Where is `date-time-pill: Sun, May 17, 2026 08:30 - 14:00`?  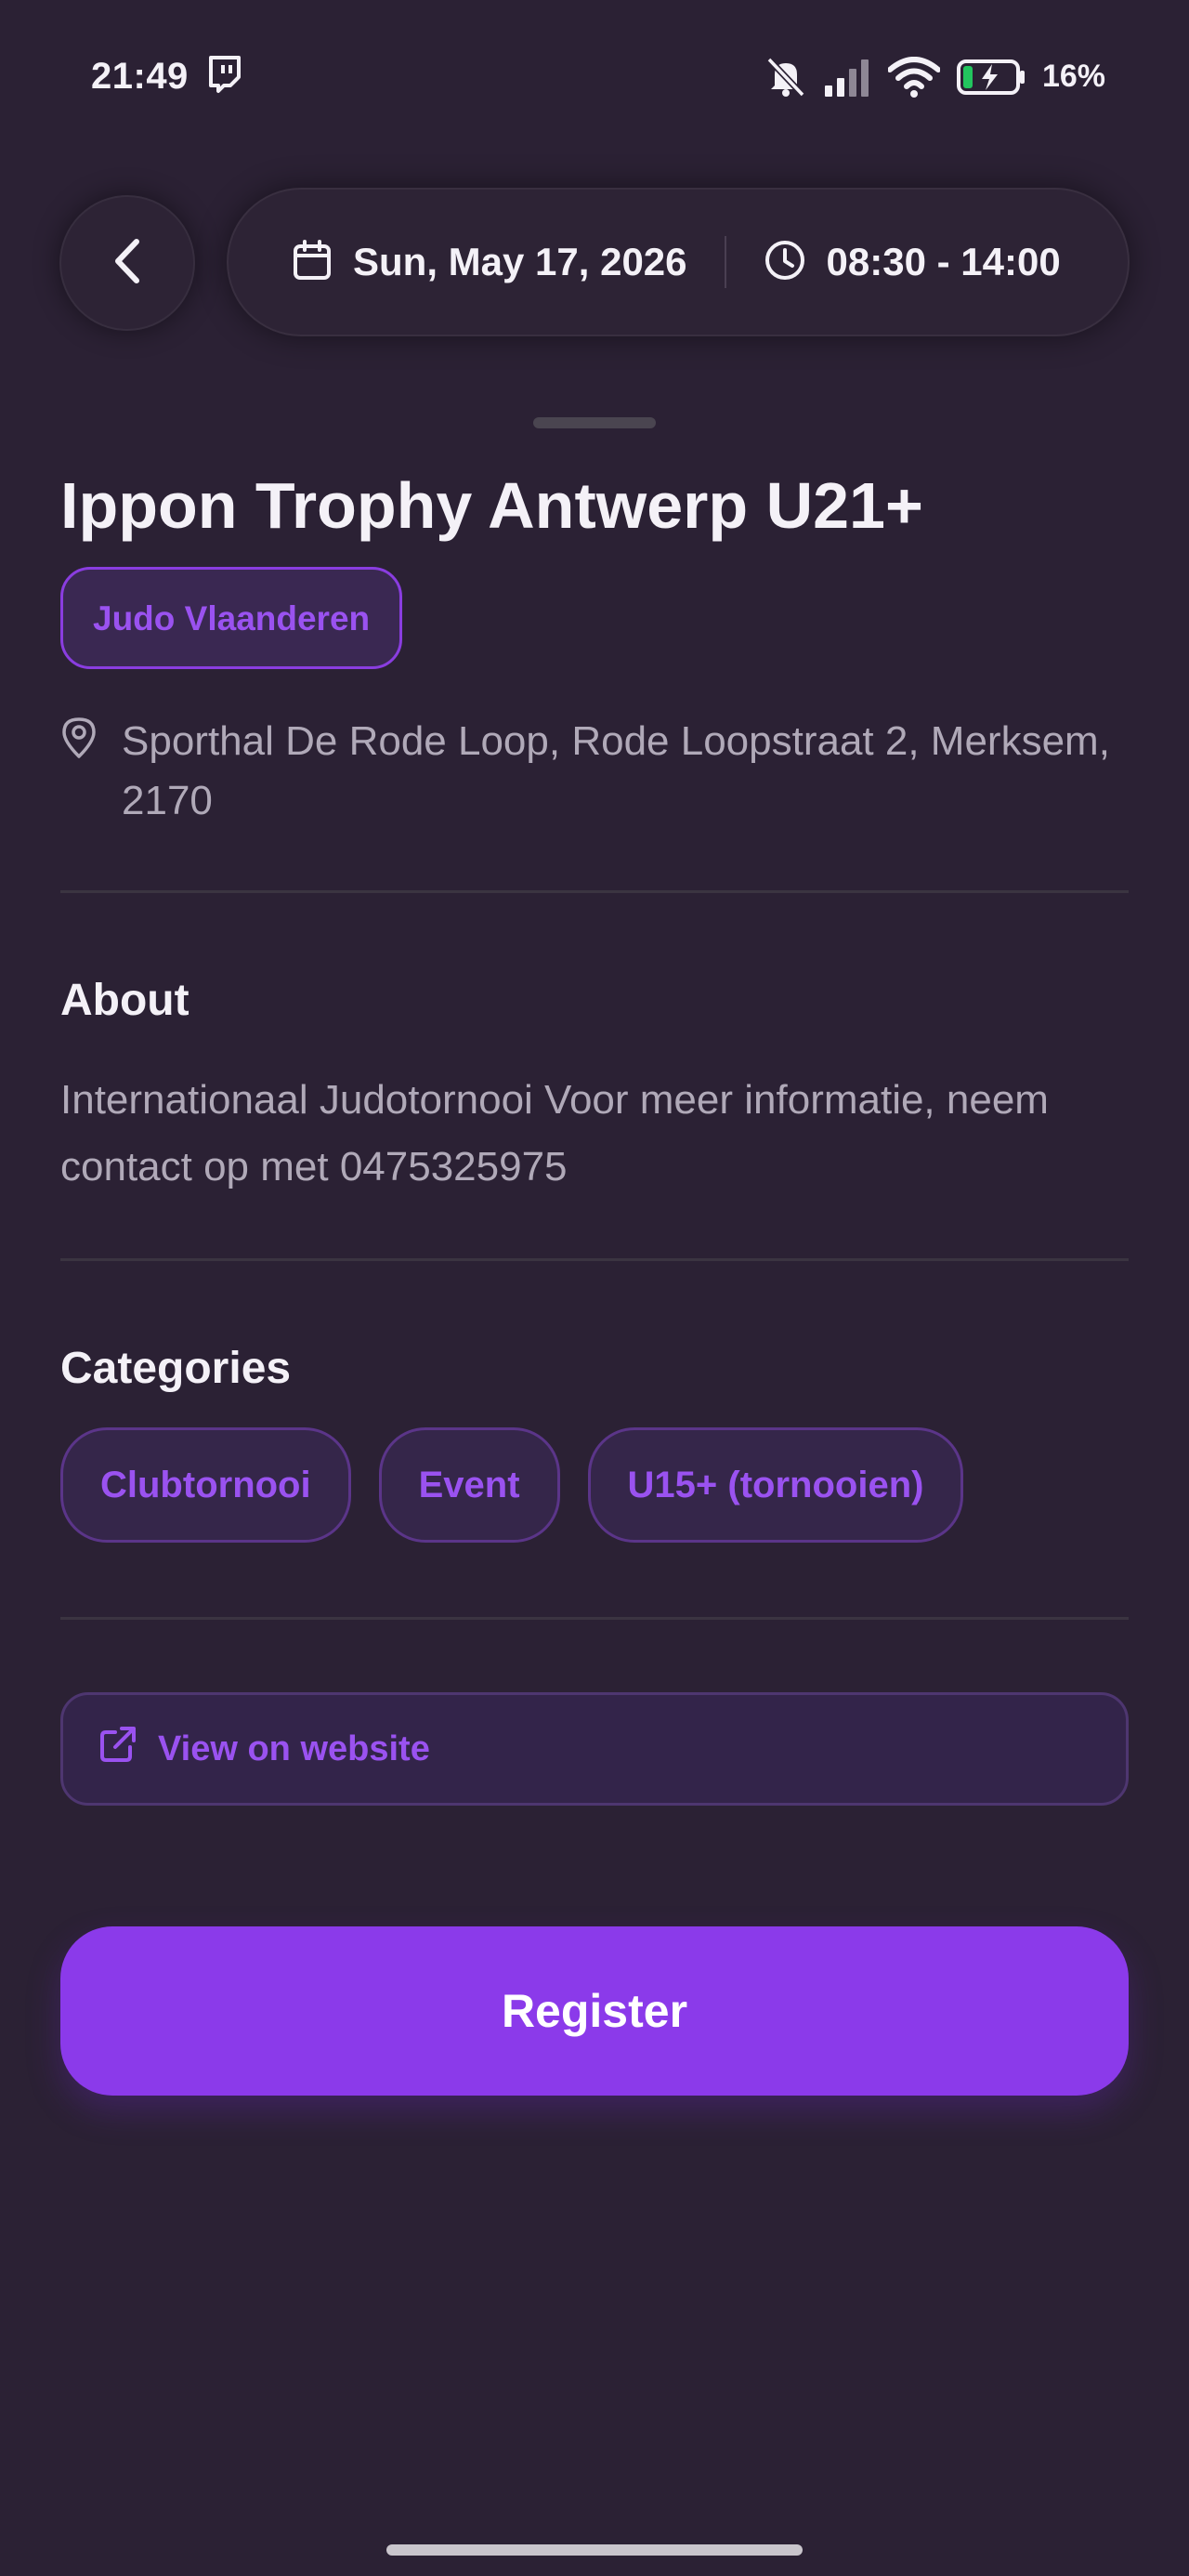
date-time-pill: Sun, May 17, 2026 08:30 - 14:00 is located at coordinates (678, 262).